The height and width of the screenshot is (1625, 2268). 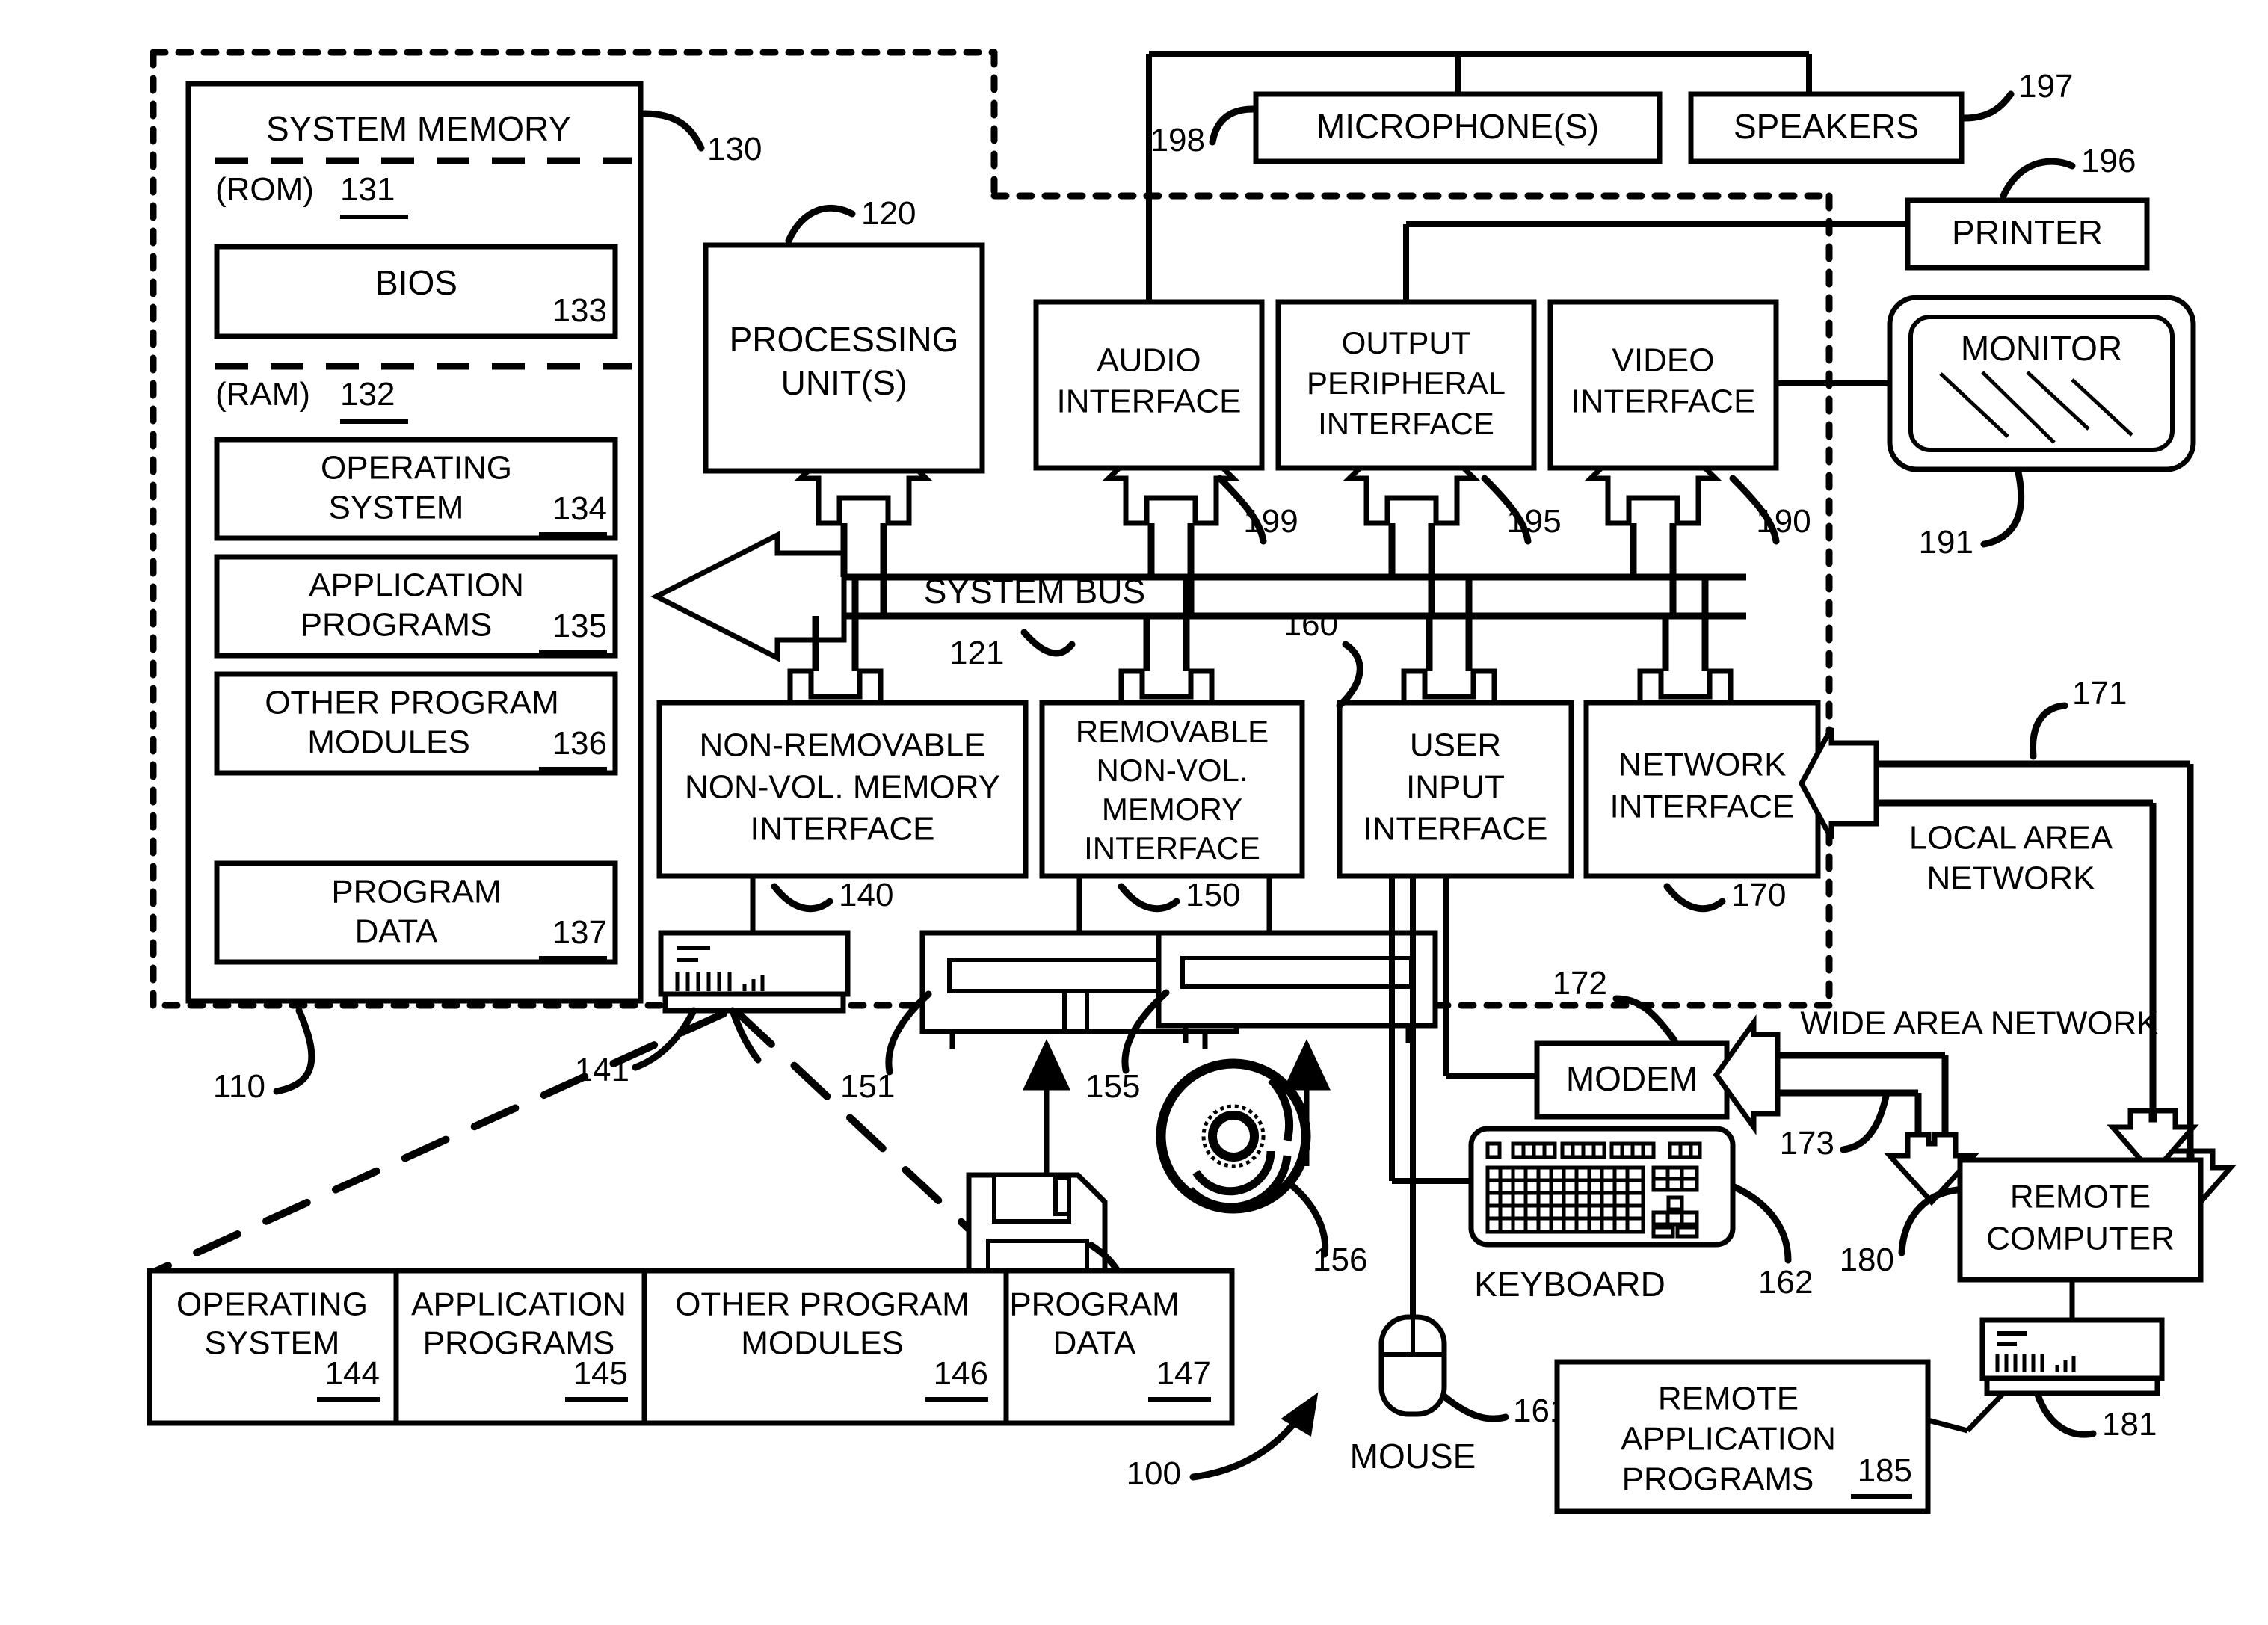 What do you see at coordinates (272, 1343) in the screenshot?
I see `storage-col-line2: SYSTEM` at bounding box center [272, 1343].